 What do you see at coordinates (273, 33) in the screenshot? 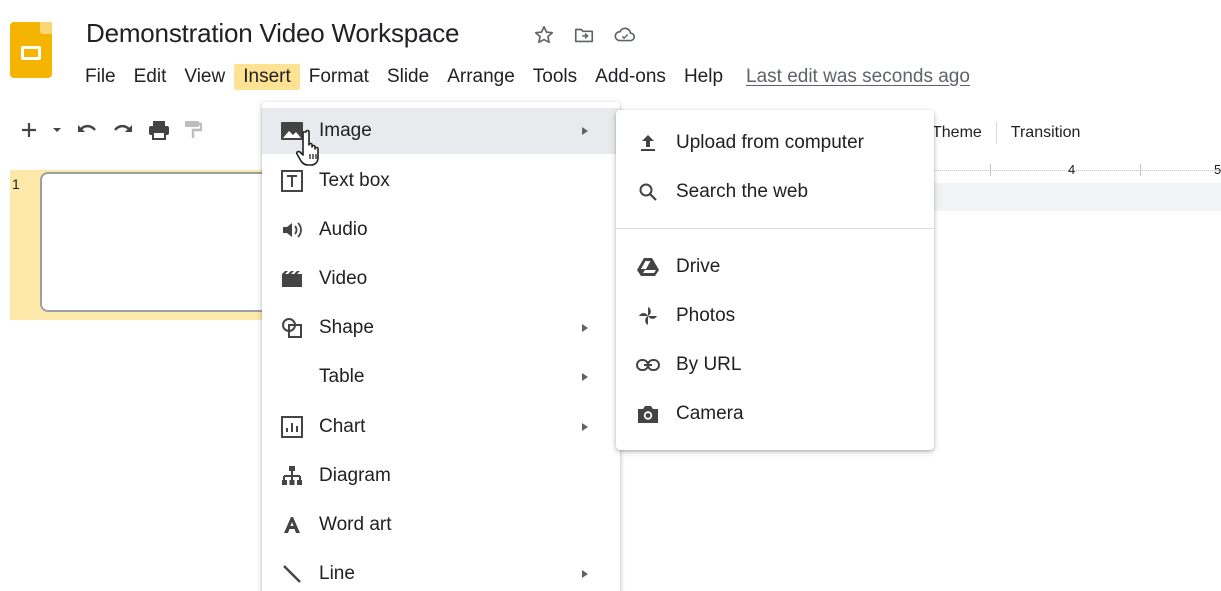
I see `document-title: Demonstration Video Workspace` at bounding box center [273, 33].